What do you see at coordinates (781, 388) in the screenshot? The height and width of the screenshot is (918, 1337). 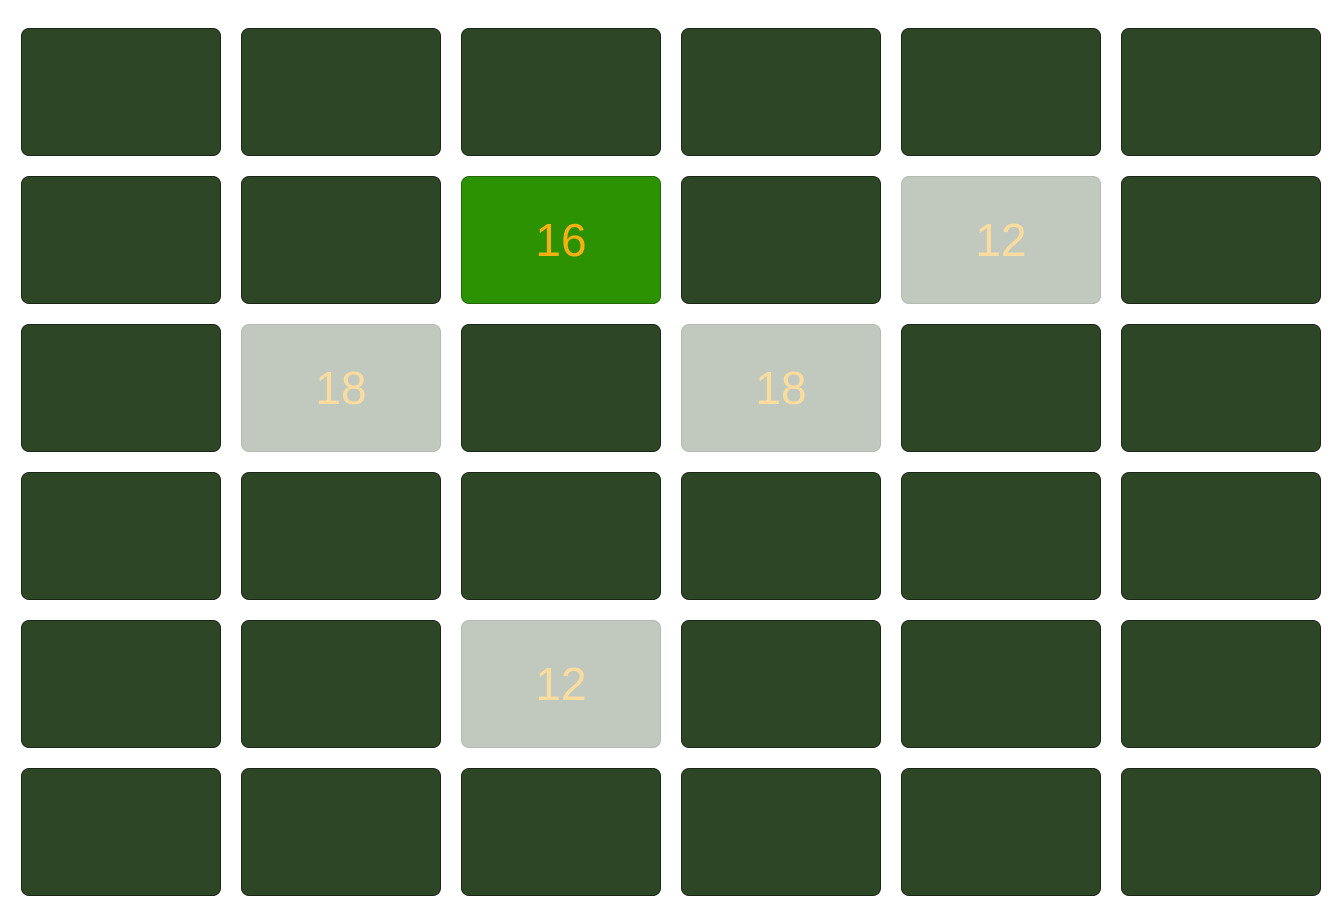 I see `tile-r3-c4: 18` at bounding box center [781, 388].